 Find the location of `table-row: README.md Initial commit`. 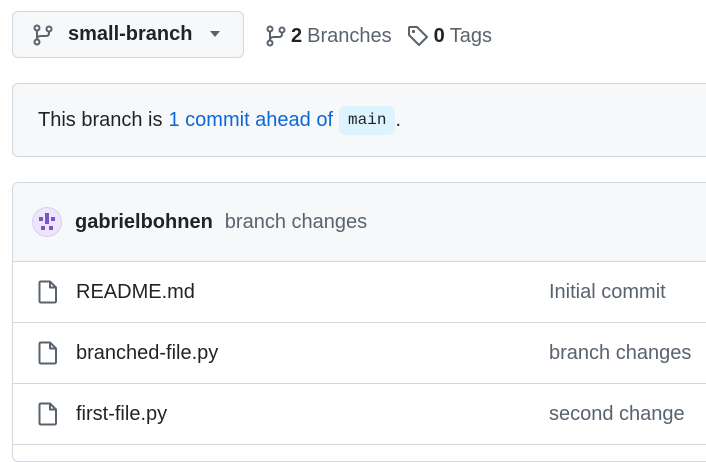

table-row: README.md Initial commit is located at coordinates (359, 292).